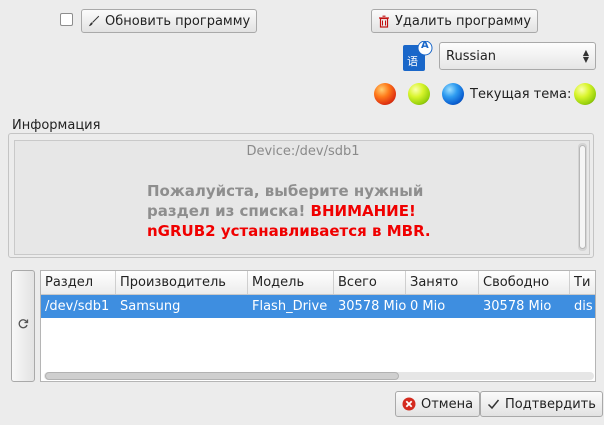  Describe the element at coordinates (517, 56) in the screenshot. I see `language-select: Russian ▲ ▼` at that location.